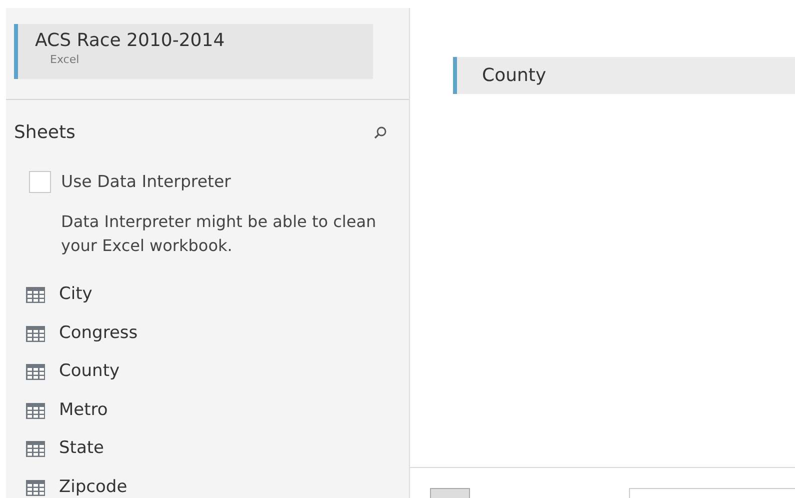  Describe the element at coordinates (45, 133) in the screenshot. I see `sheets-title: Sheets` at that location.